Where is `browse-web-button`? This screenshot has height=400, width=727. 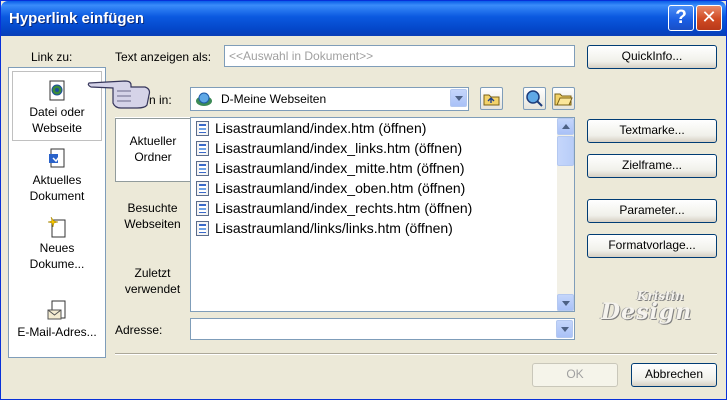
browse-web-button is located at coordinates (534, 98).